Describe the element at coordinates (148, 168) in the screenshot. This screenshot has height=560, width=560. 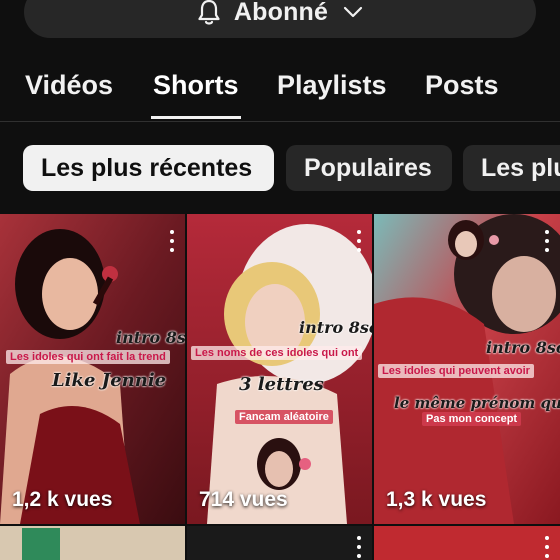
I see `chip-most-recent: Les plus récentes` at that location.